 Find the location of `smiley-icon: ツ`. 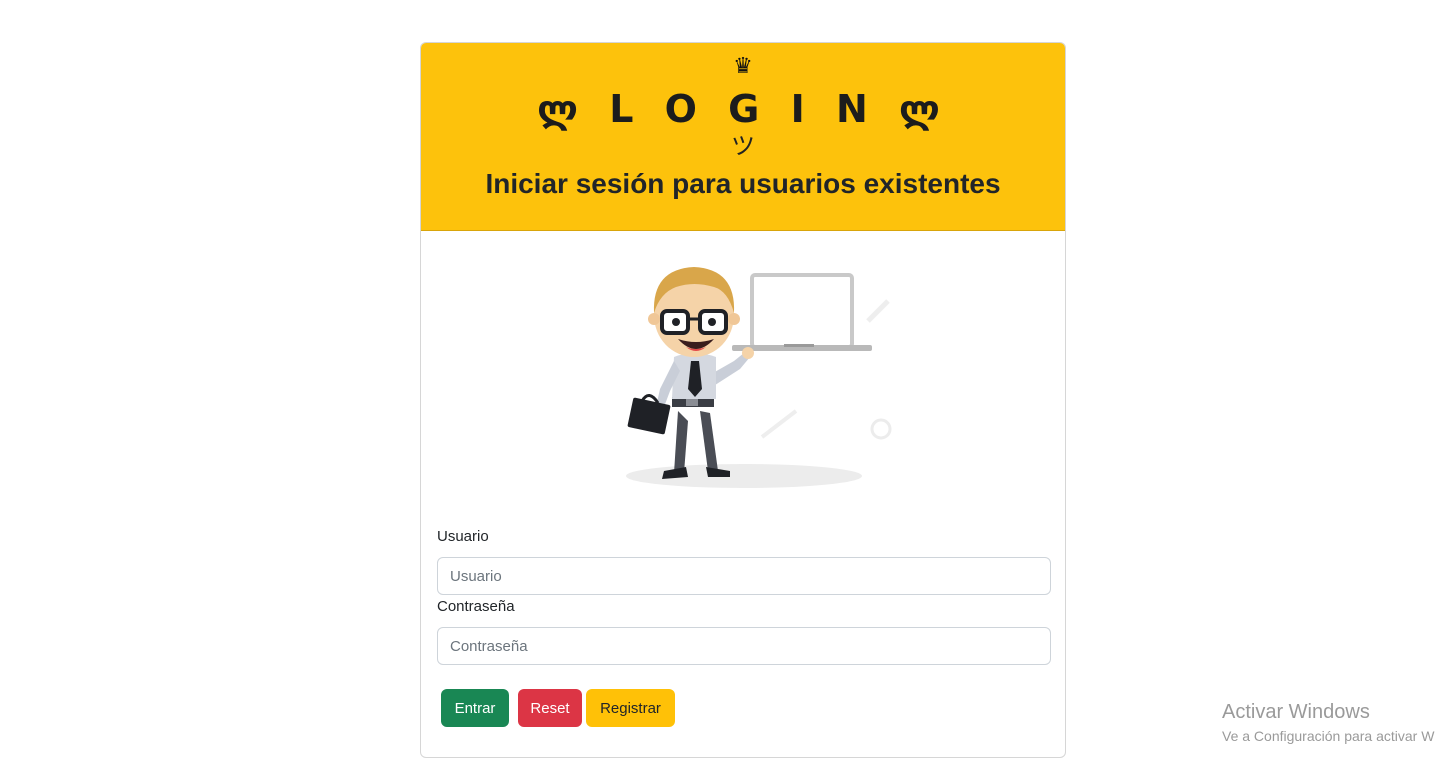

smiley-icon: ツ is located at coordinates (743, 146).